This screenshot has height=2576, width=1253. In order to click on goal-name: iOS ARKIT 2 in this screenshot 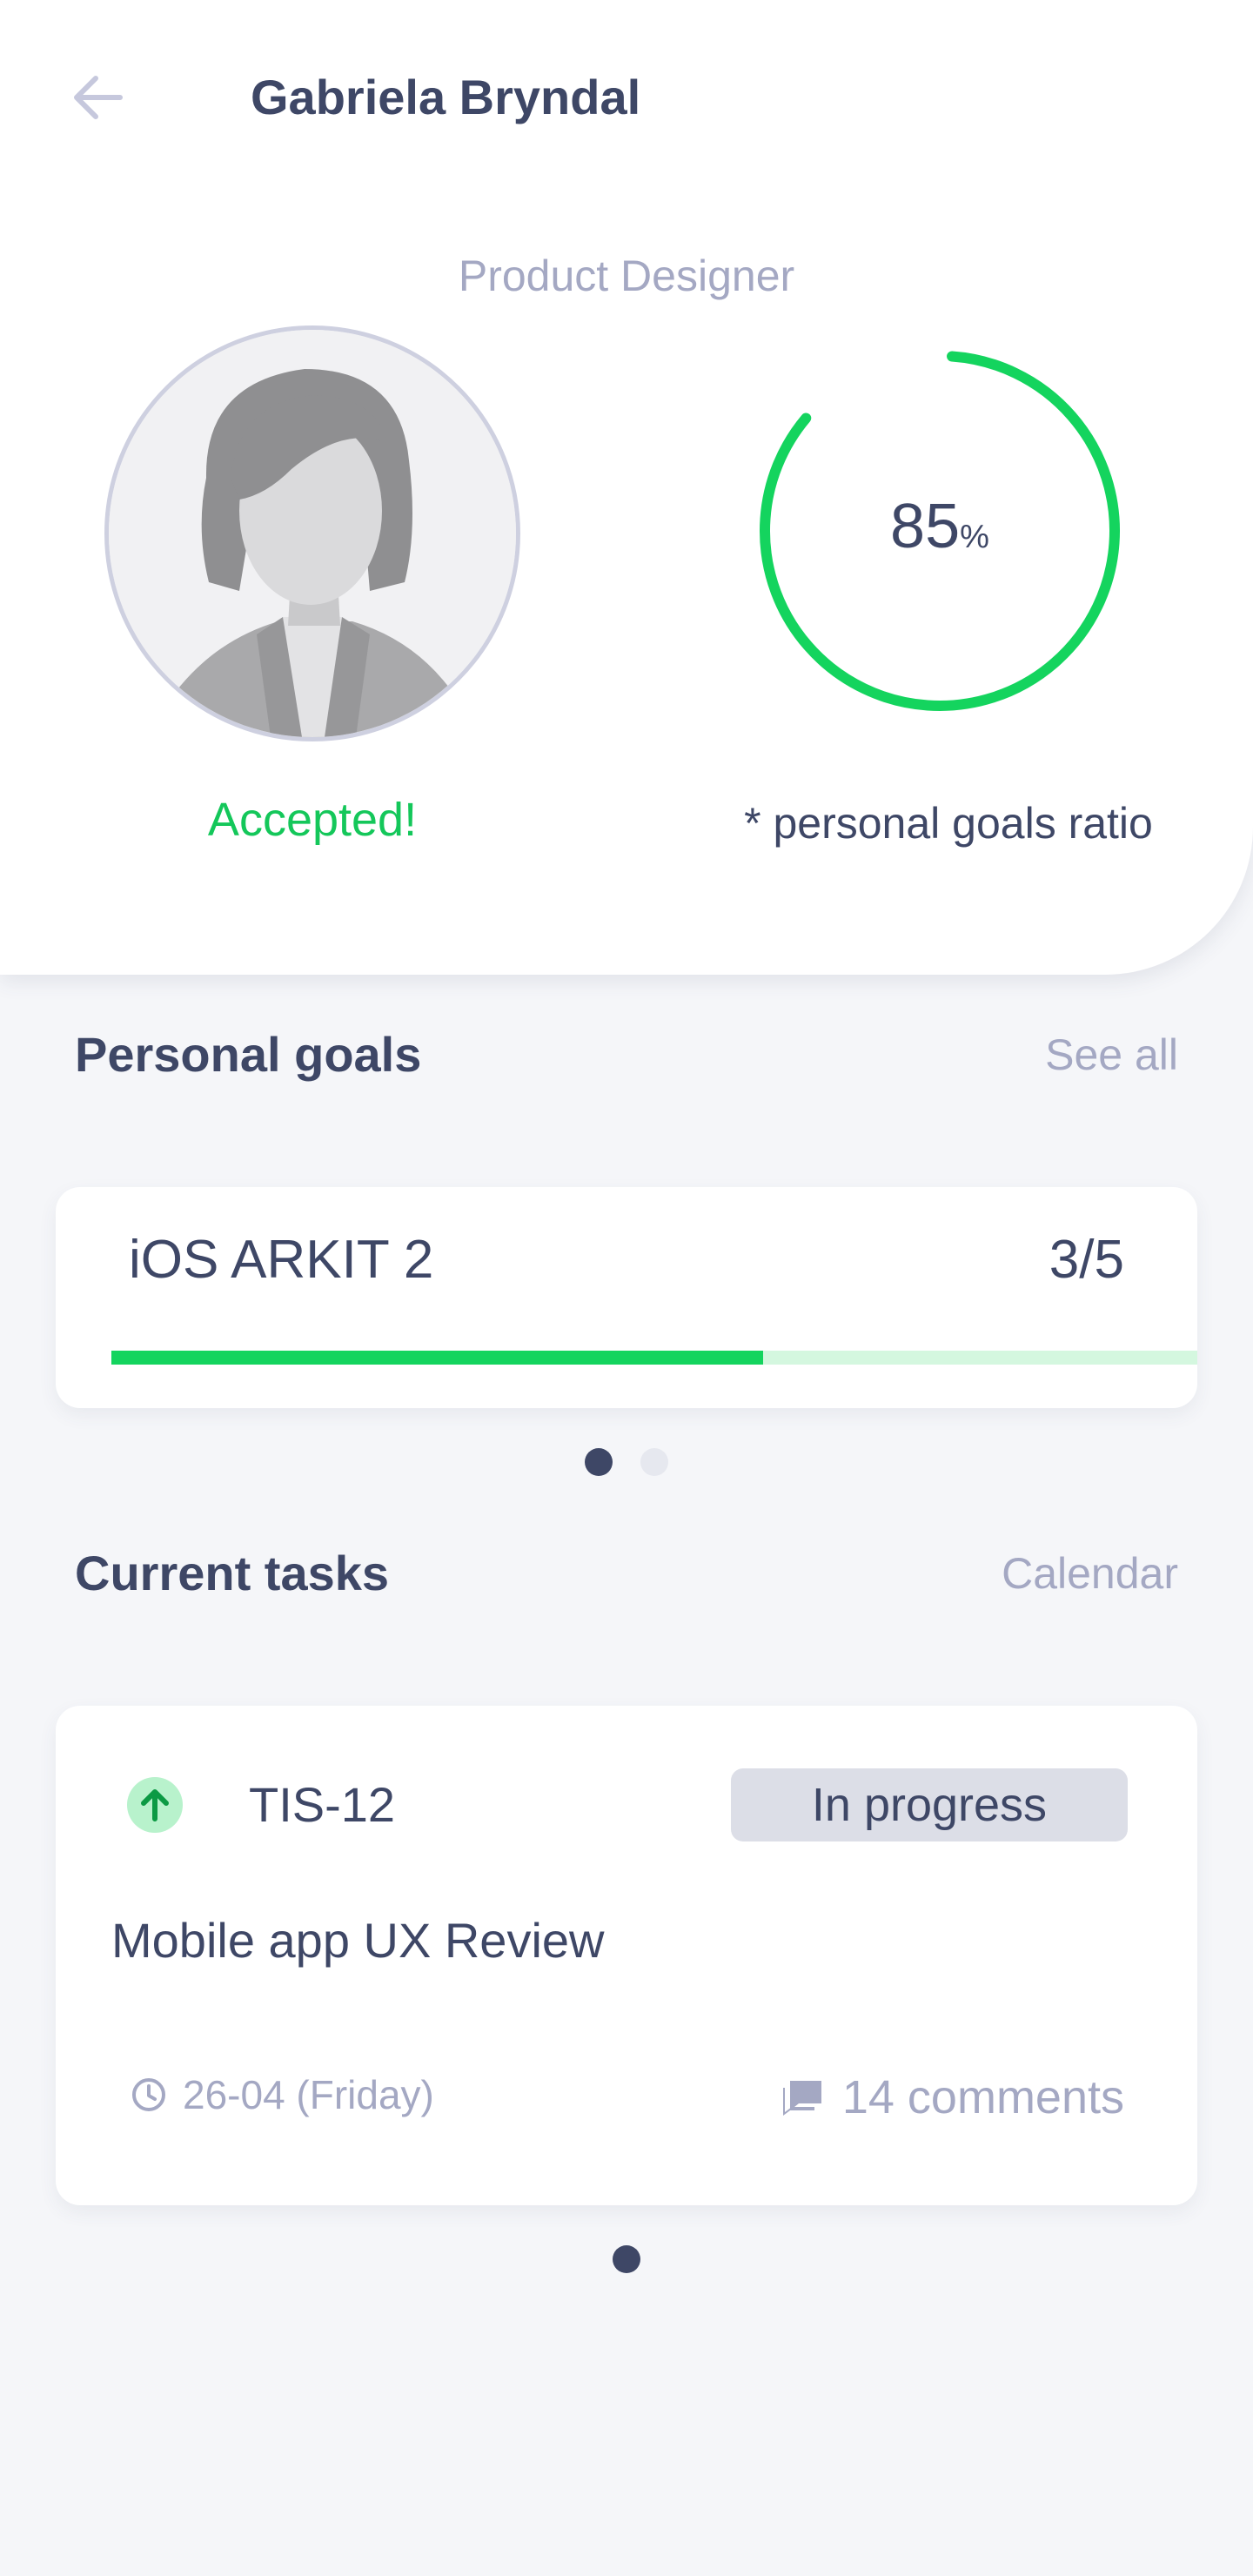, I will do `click(281, 1260)`.